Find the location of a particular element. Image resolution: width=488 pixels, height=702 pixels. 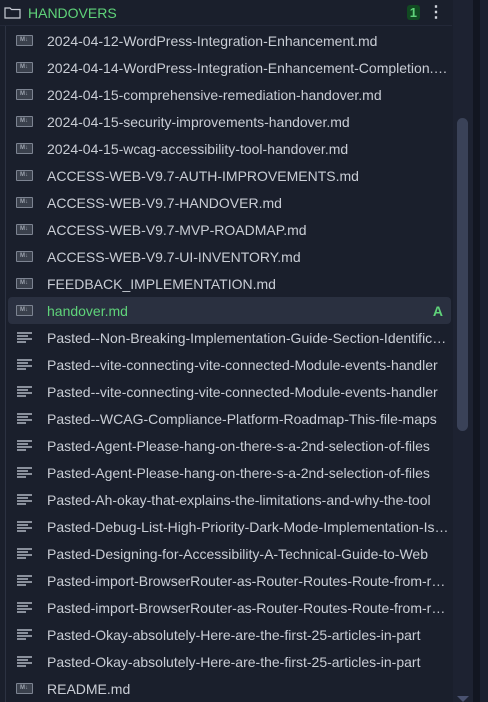

file-item: M↓ ACCESS-WEB-V9.7-UI-INVENTORY.md is located at coordinates (229, 256).